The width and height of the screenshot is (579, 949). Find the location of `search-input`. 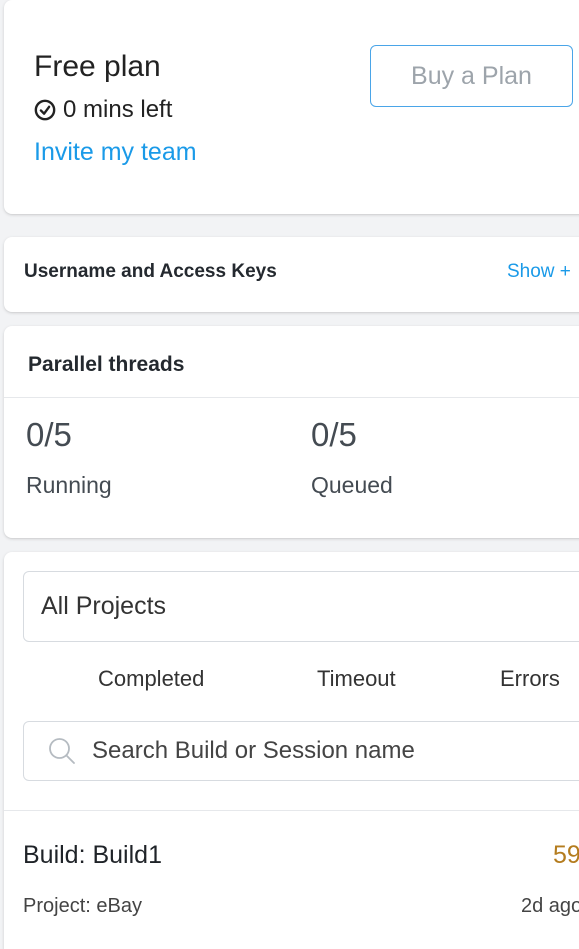

search-input is located at coordinates (327, 751).